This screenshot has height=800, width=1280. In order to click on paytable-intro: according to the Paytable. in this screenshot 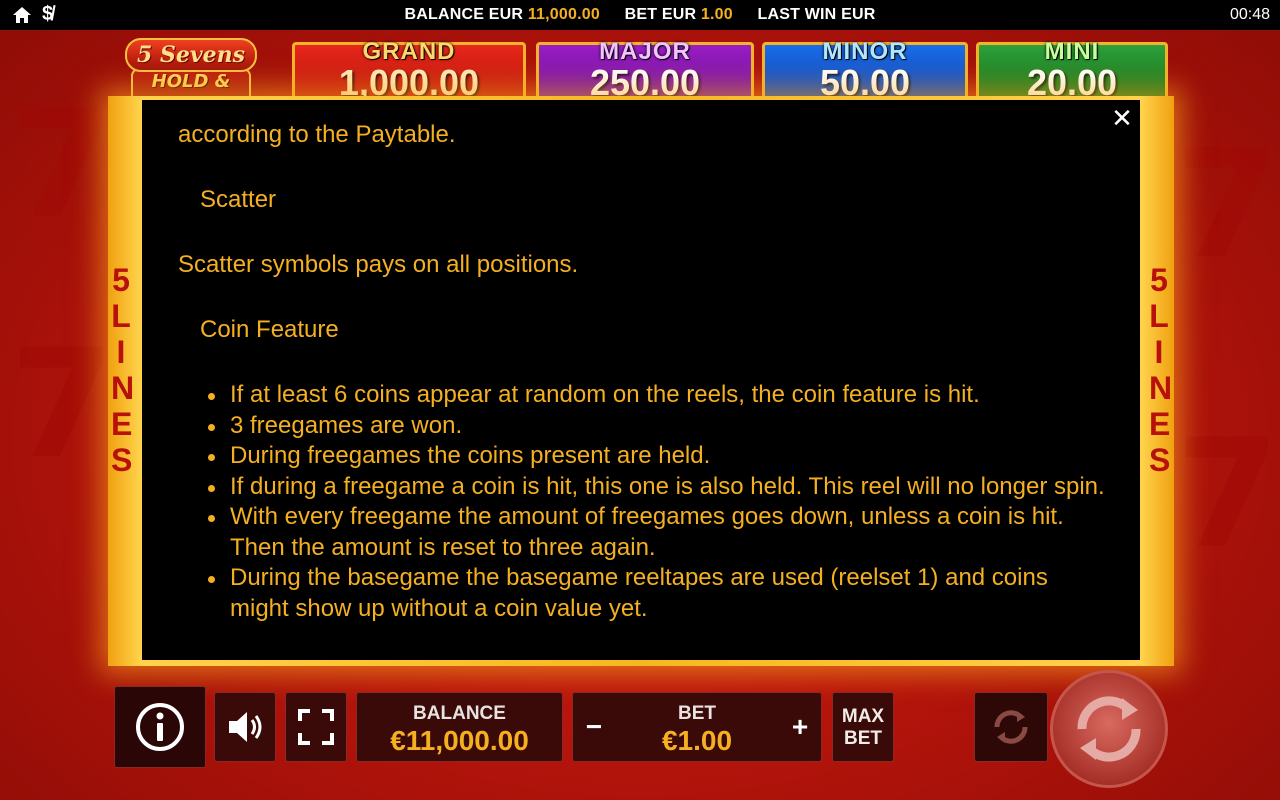, I will do `click(317, 134)`.